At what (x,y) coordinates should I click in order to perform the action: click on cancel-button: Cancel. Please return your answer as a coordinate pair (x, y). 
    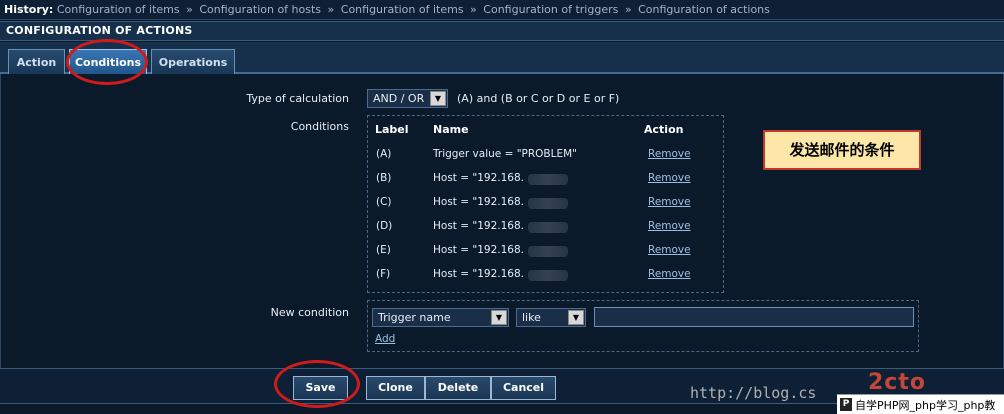
    Looking at the image, I should click on (523, 388).